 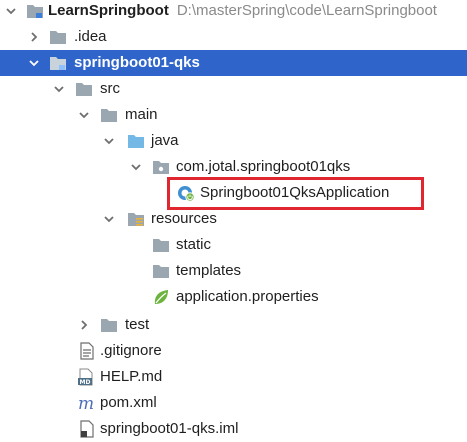 I want to click on idea-folder-label: .idea, so click(x=90, y=36).